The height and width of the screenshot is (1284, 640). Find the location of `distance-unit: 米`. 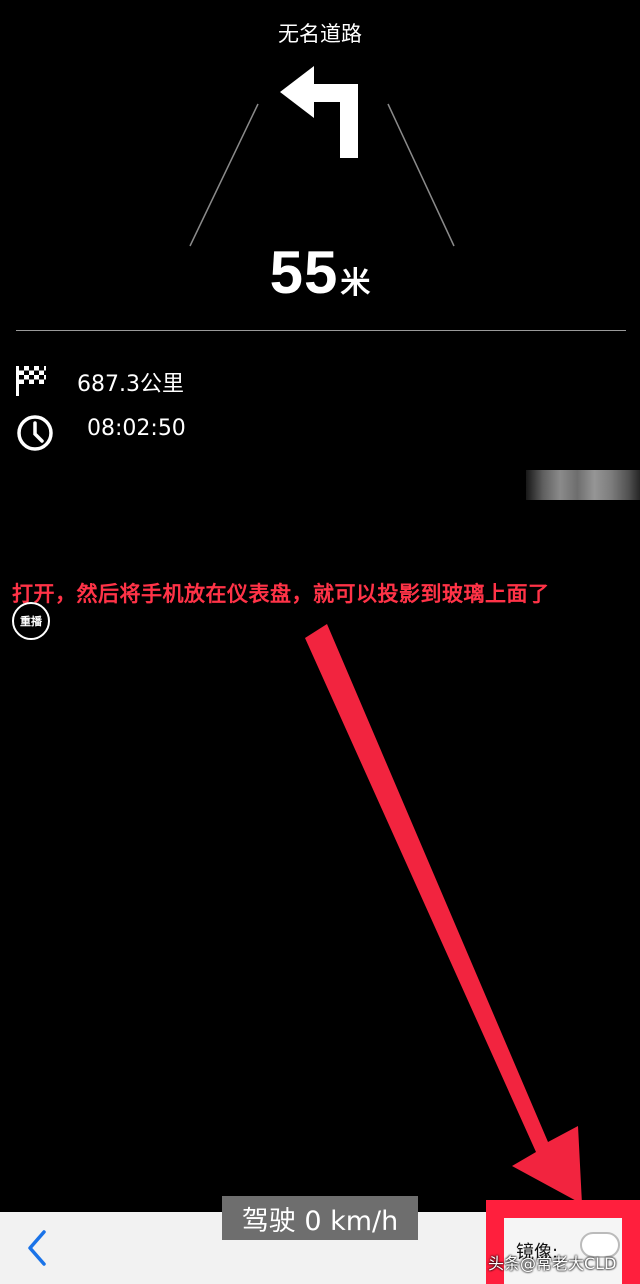

distance-unit: 米 is located at coordinates (355, 283).